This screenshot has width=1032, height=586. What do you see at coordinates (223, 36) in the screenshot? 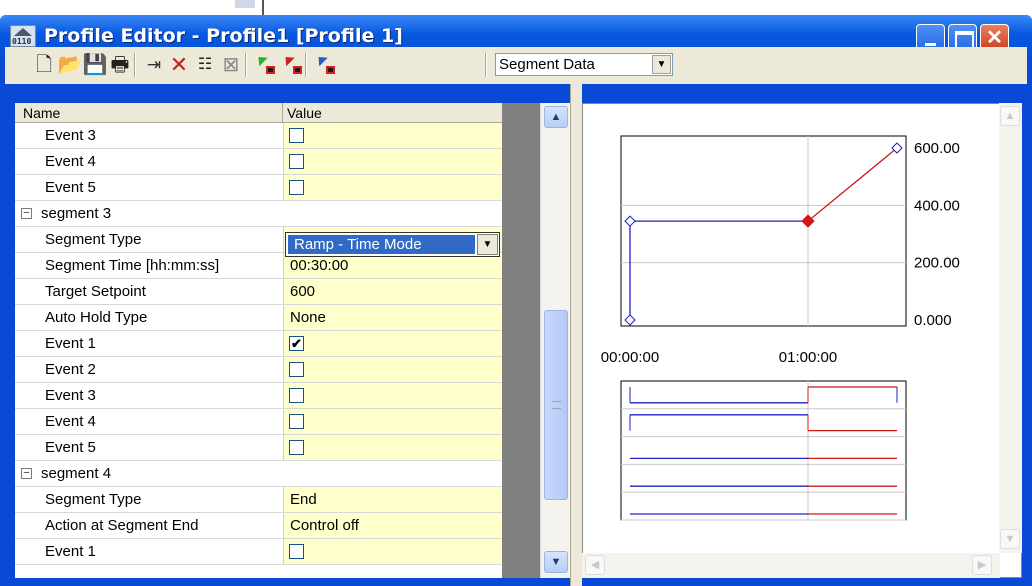
I see `window-title: Profile Editor - Profile1 [Profile 1]` at bounding box center [223, 36].